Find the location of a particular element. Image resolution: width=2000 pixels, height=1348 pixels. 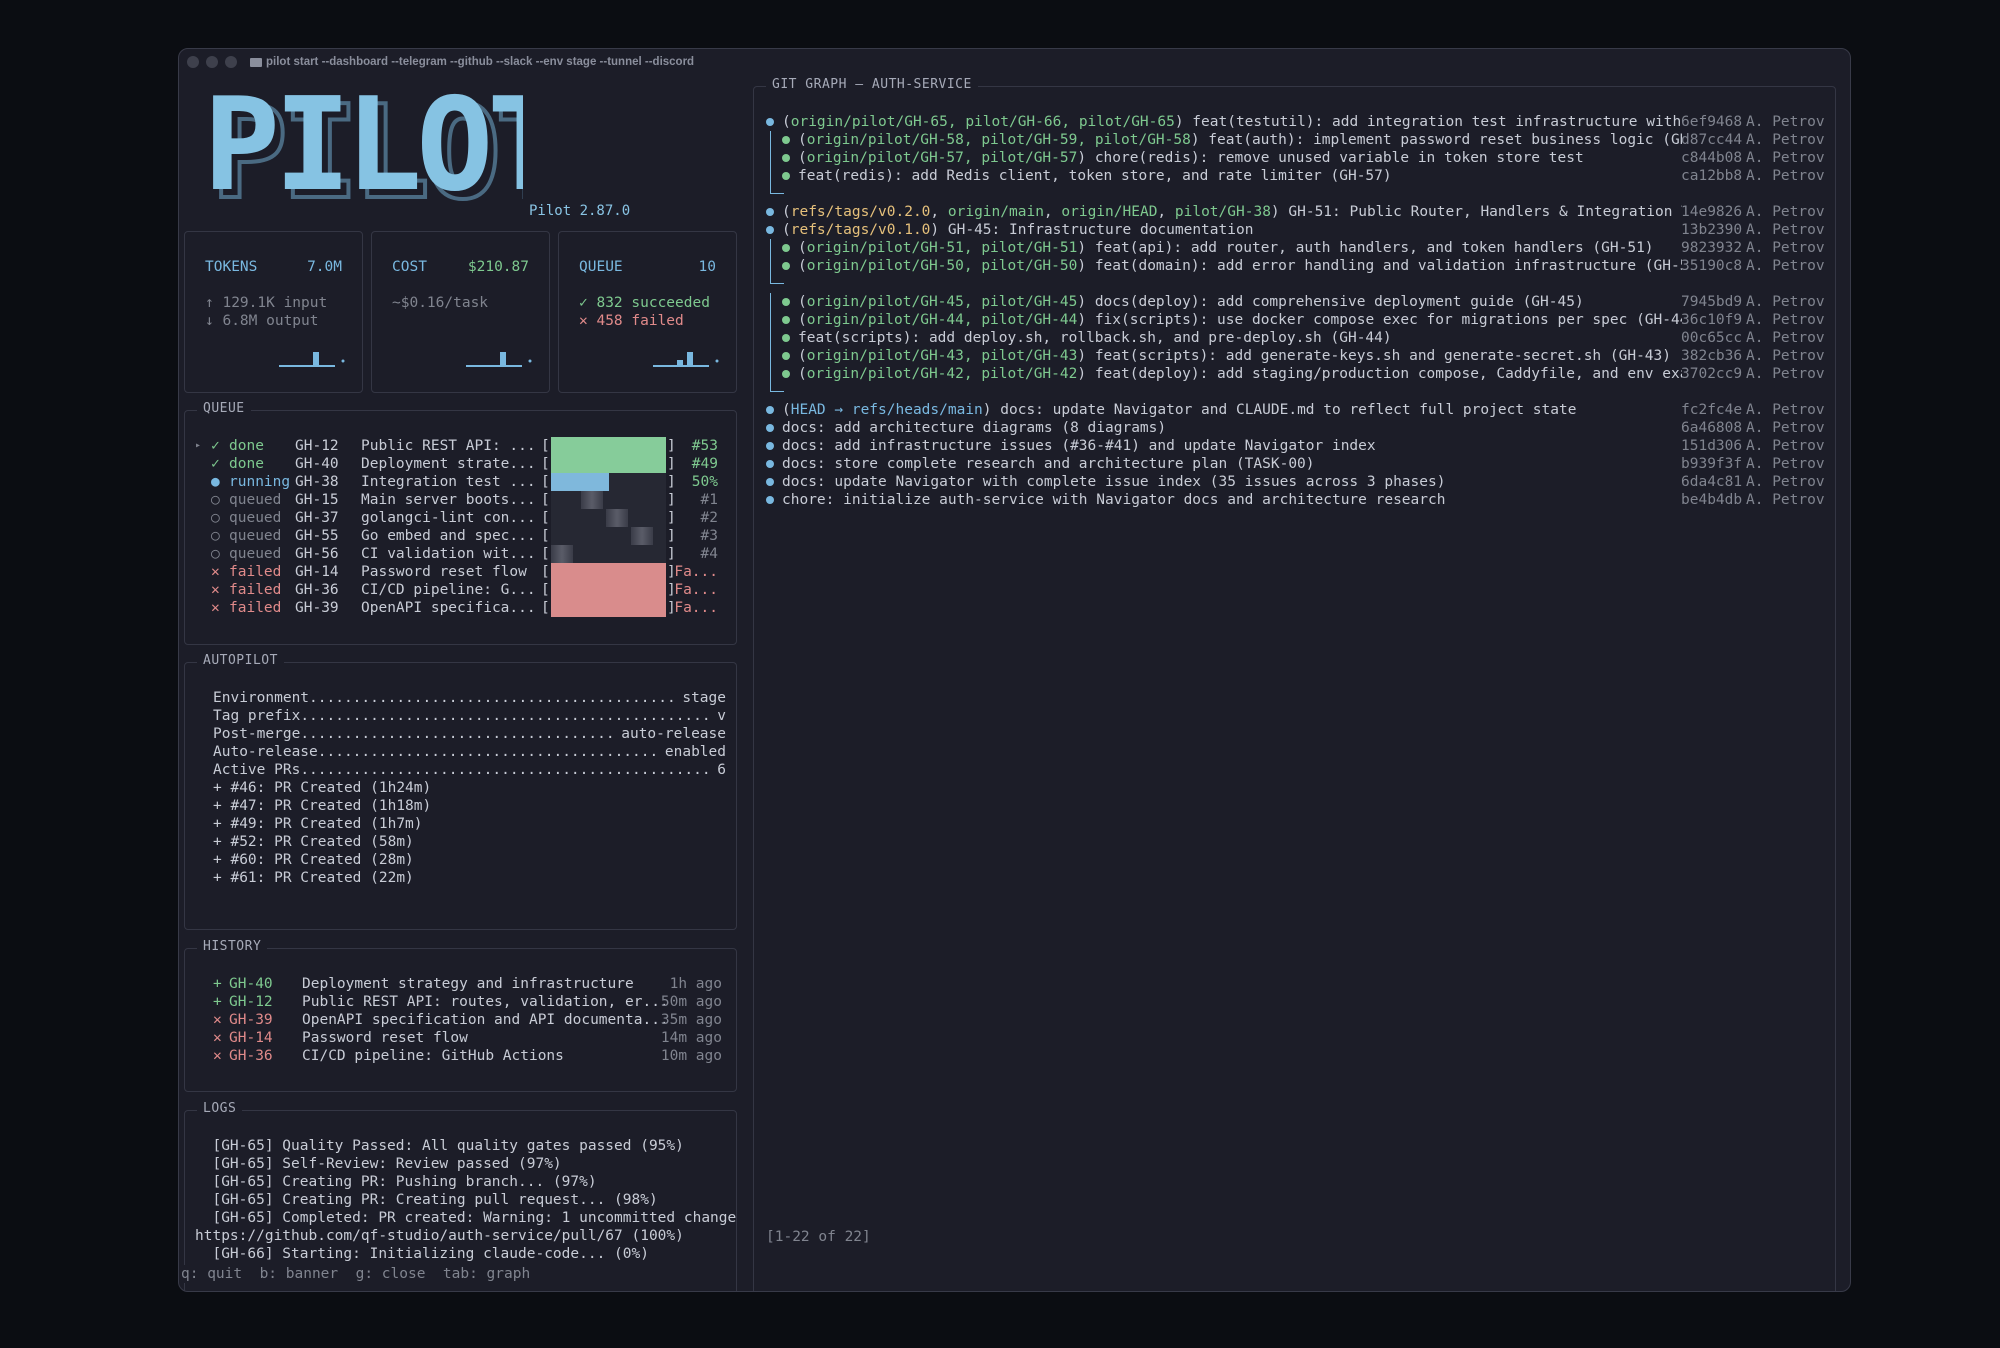

active-pr: + #52: PR Created (58m) is located at coordinates (469, 842).